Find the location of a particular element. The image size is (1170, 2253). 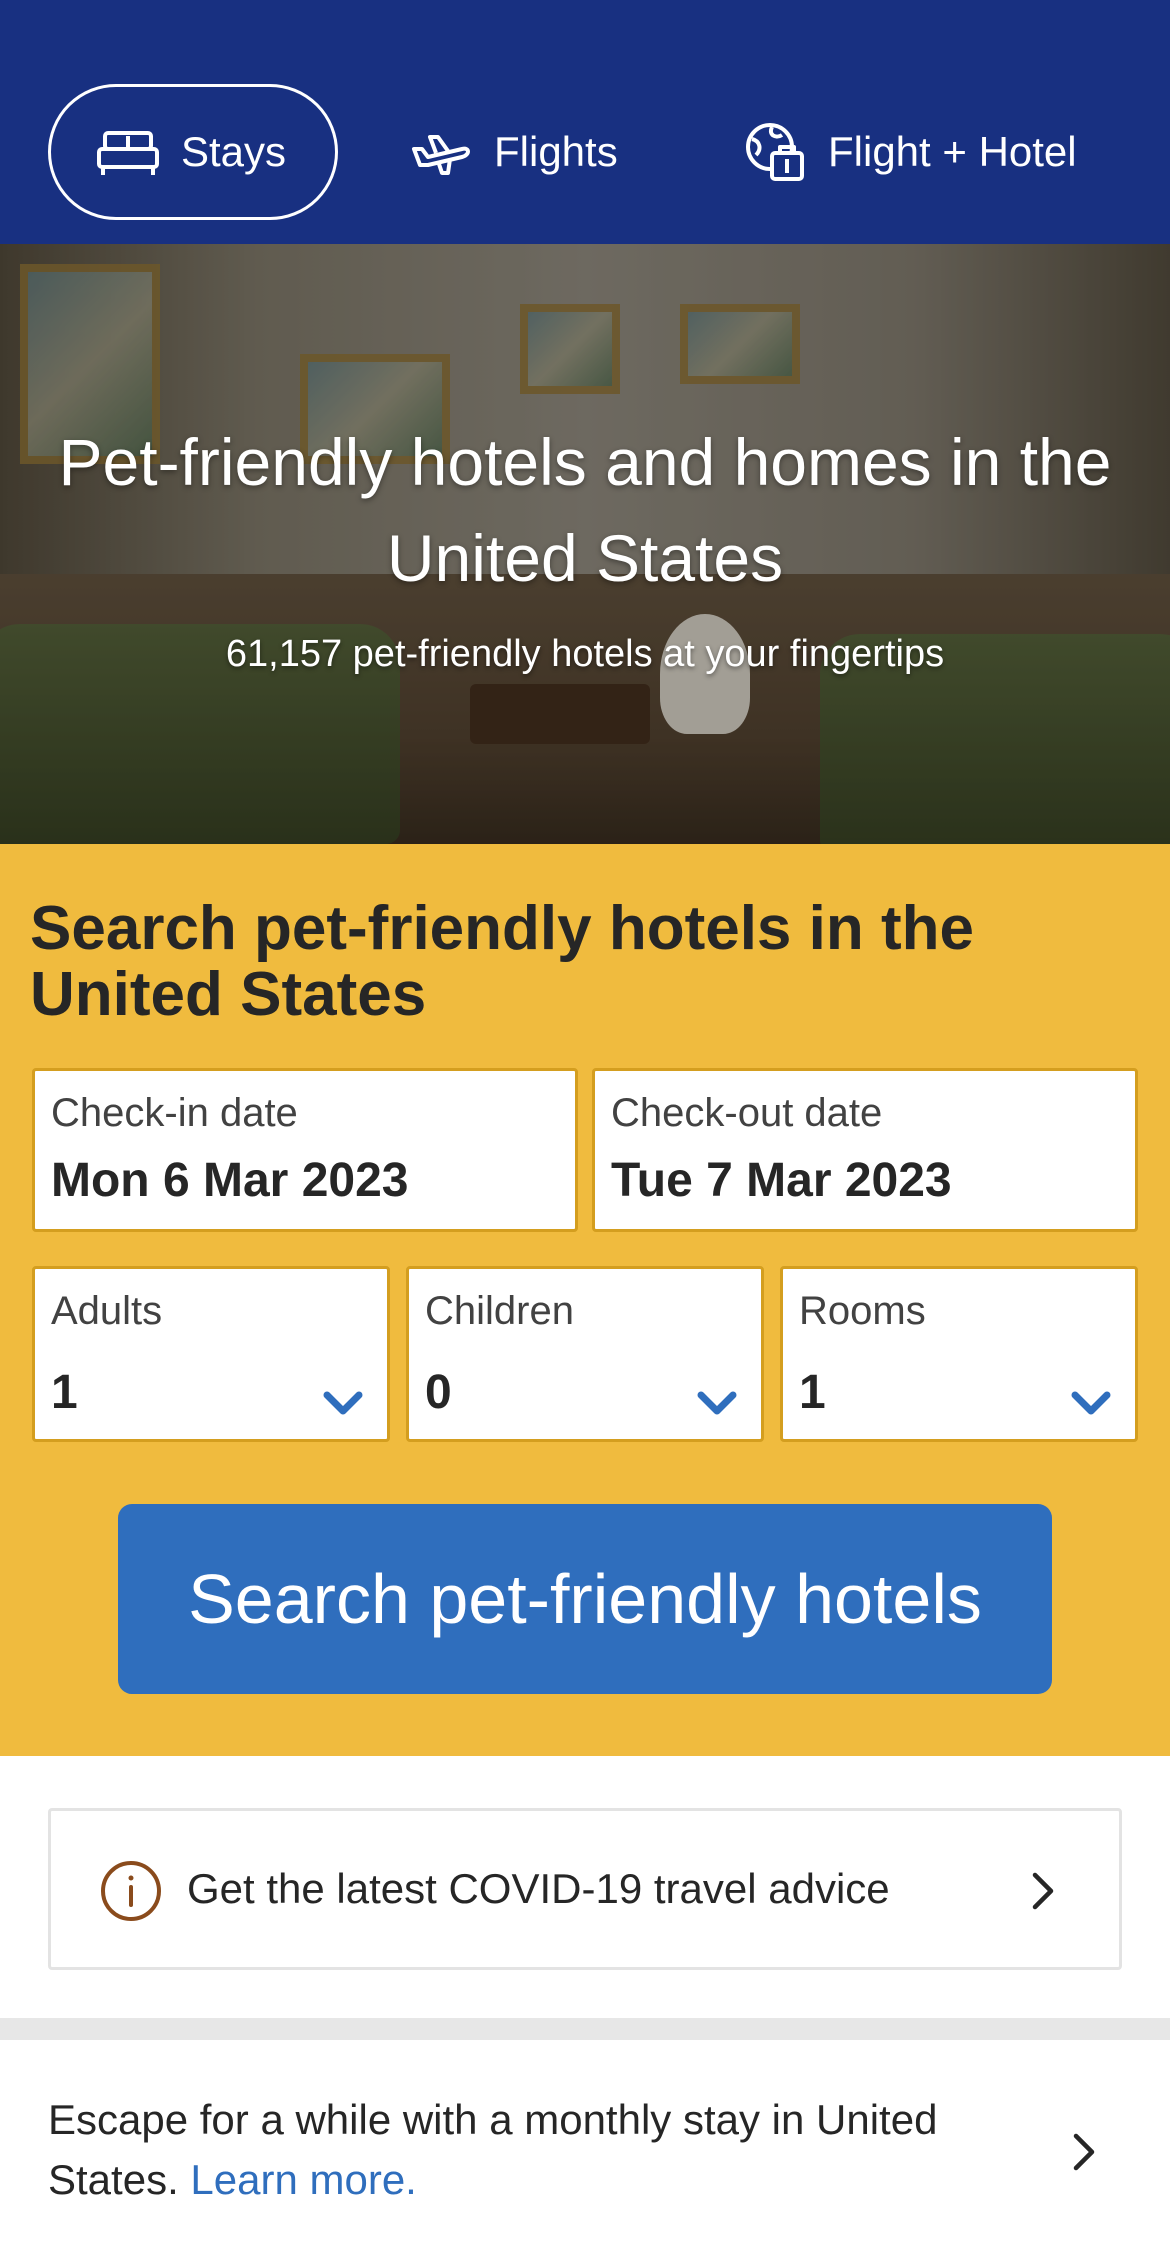

checkin-date-field: Check-in date Mon 6 Mar 2023 is located at coordinates (305, 1150).